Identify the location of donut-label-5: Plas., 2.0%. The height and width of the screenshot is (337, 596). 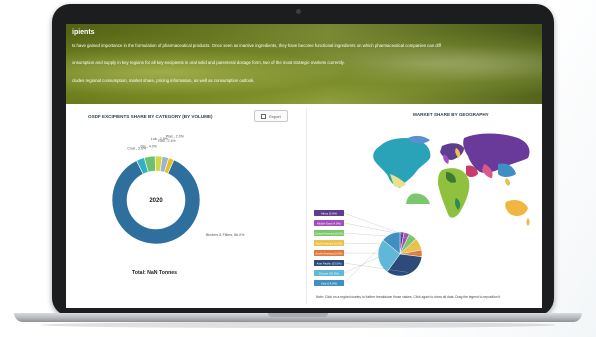
(175, 136).